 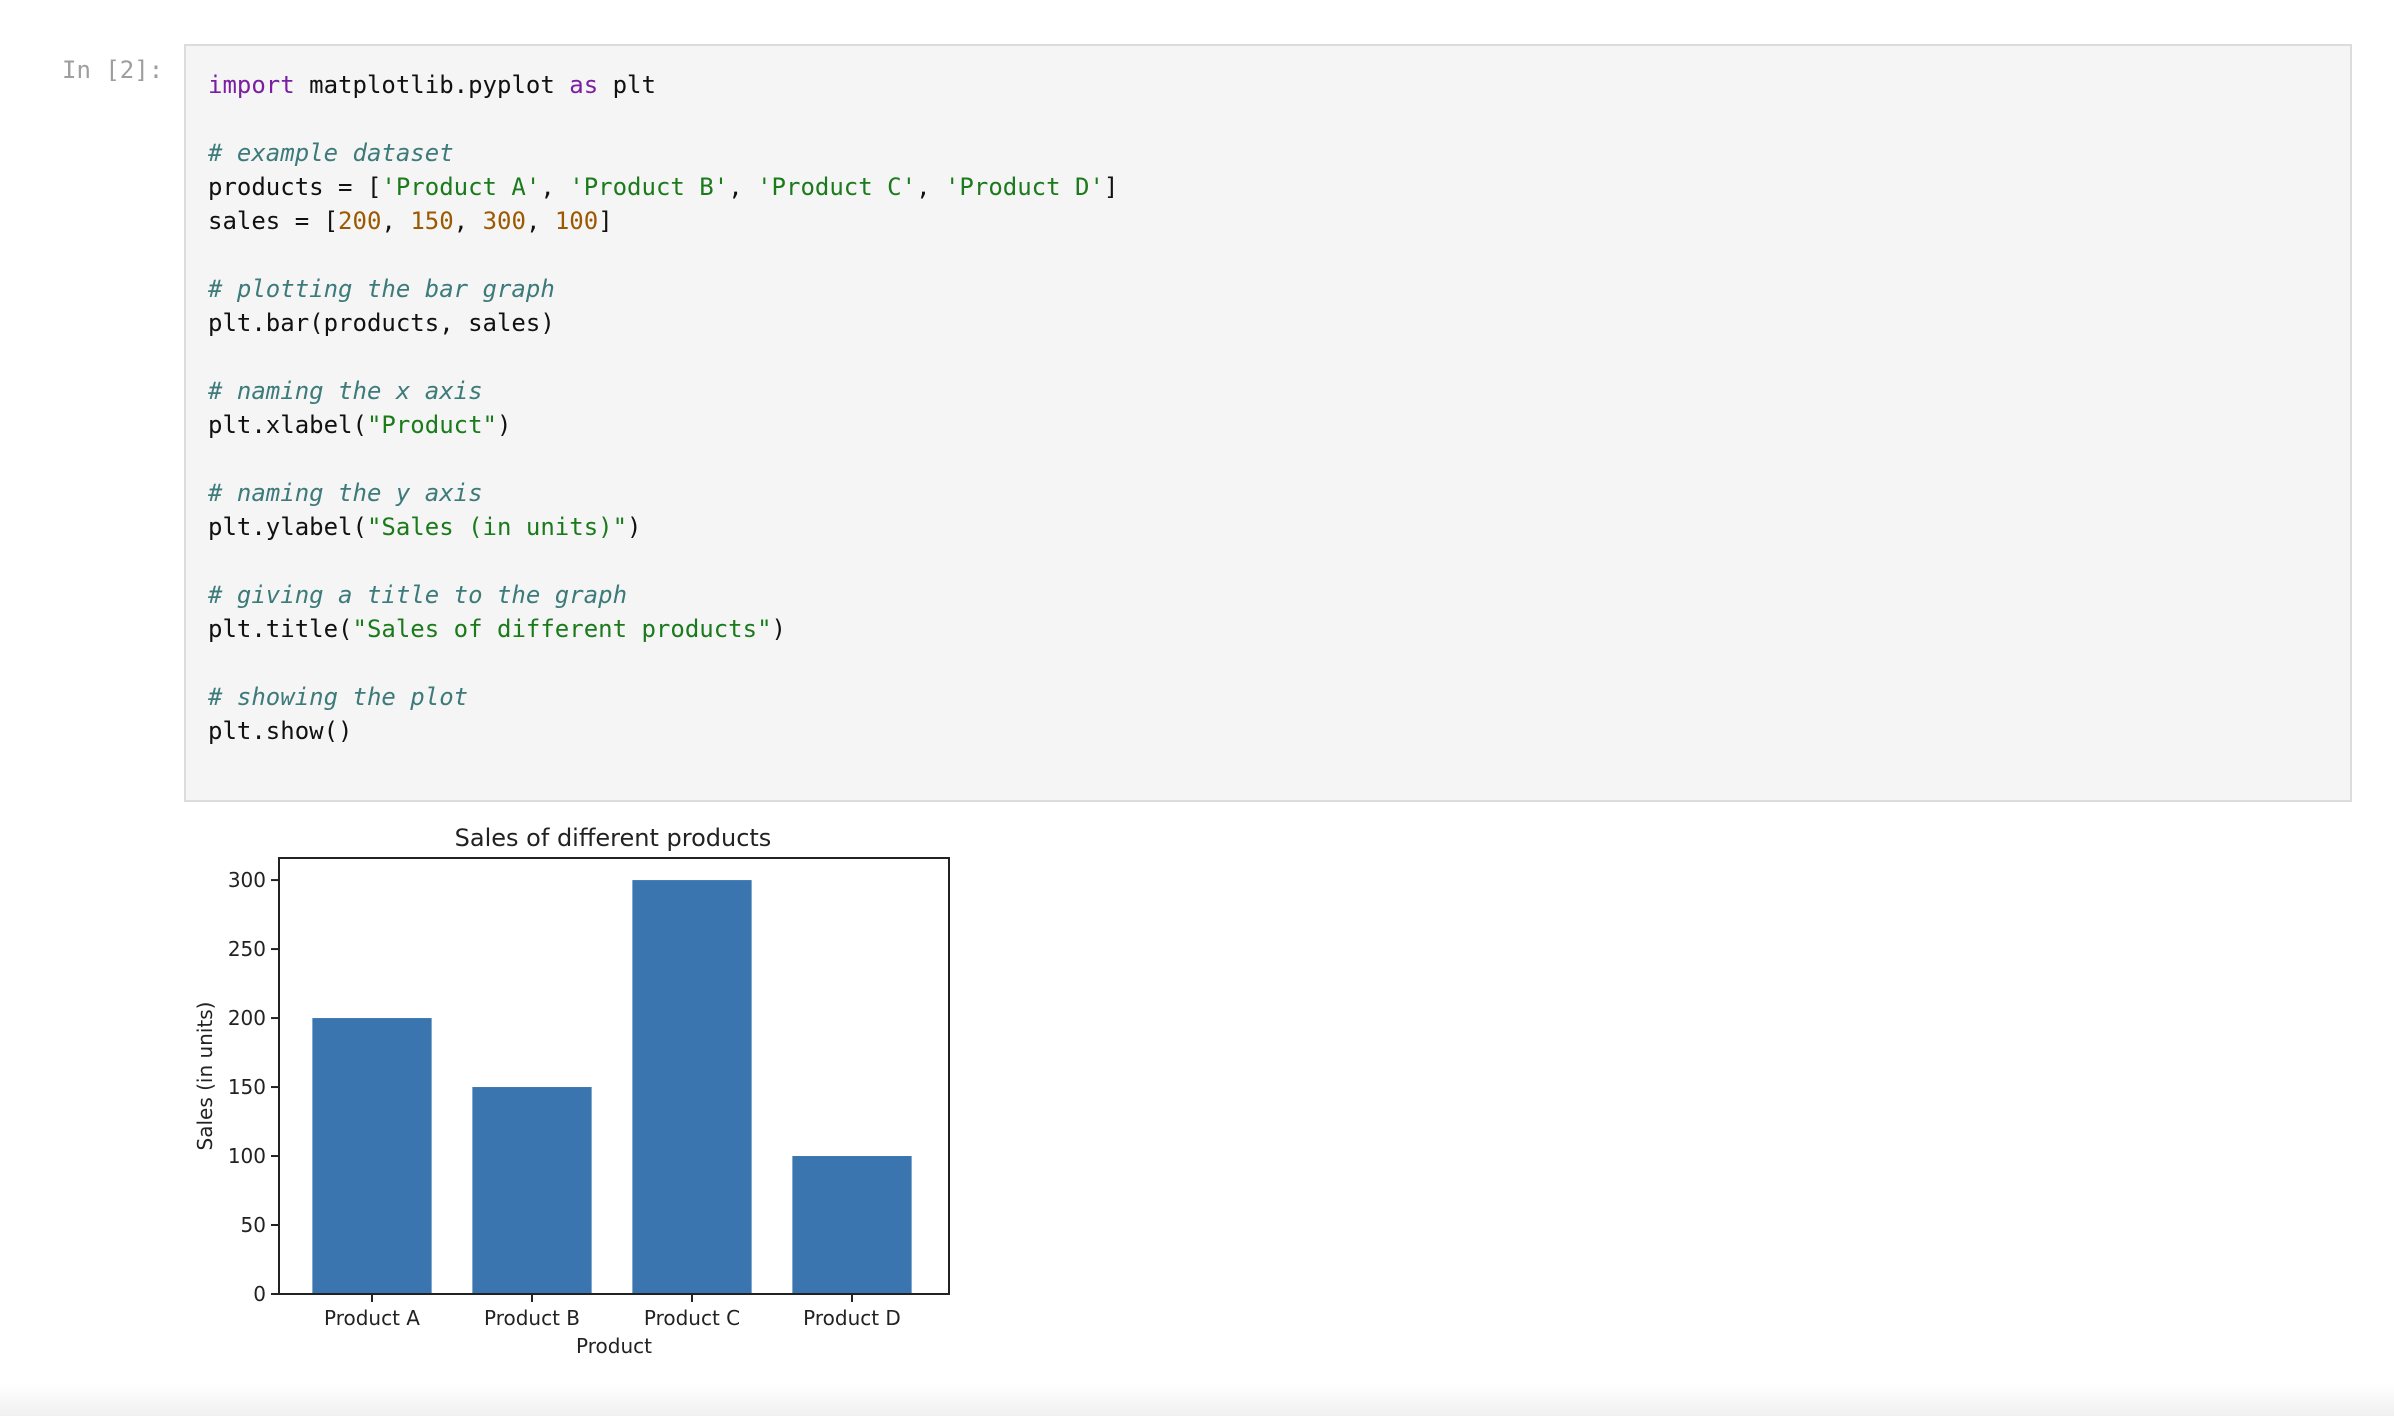 What do you see at coordinates (251, 85) in the screenshot?
I see `code-token: import` at bounding box center [251, 85].